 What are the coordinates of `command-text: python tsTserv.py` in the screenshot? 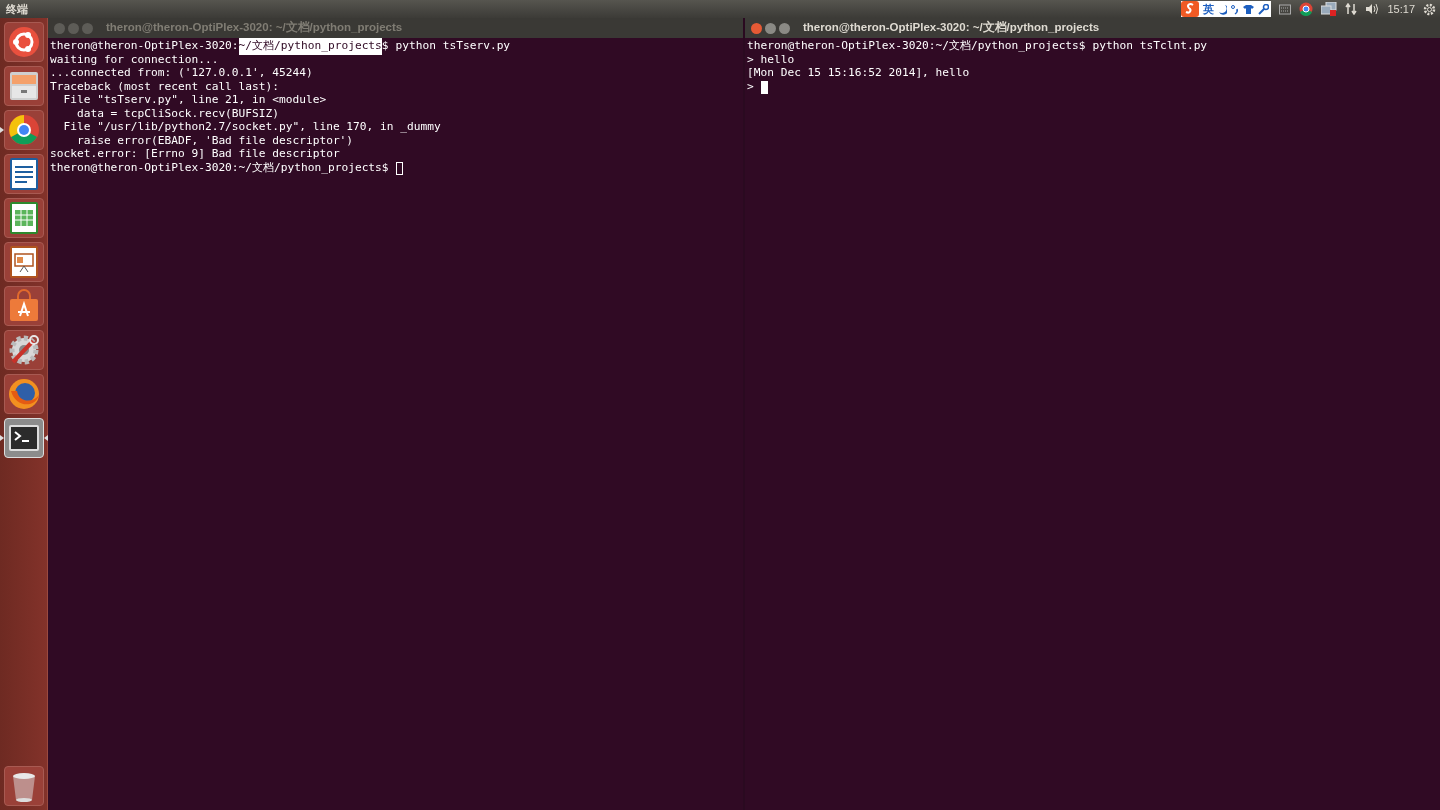 It's located at (453, 46).